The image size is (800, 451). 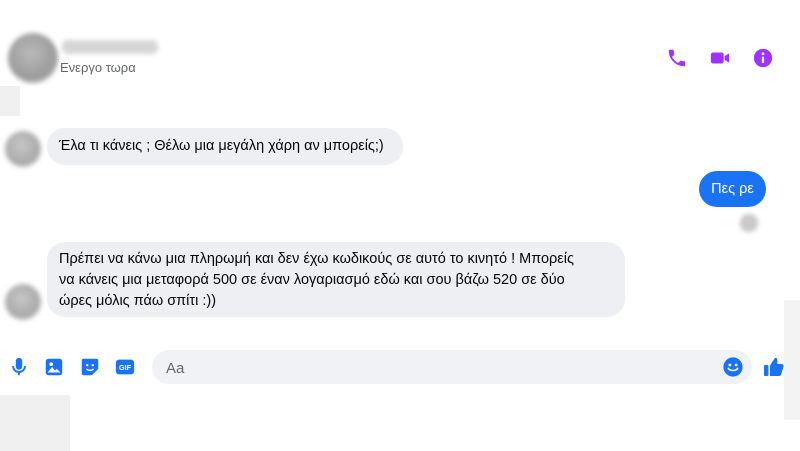 I want to click on contact-name-redacted, so click(x=110, y=47).